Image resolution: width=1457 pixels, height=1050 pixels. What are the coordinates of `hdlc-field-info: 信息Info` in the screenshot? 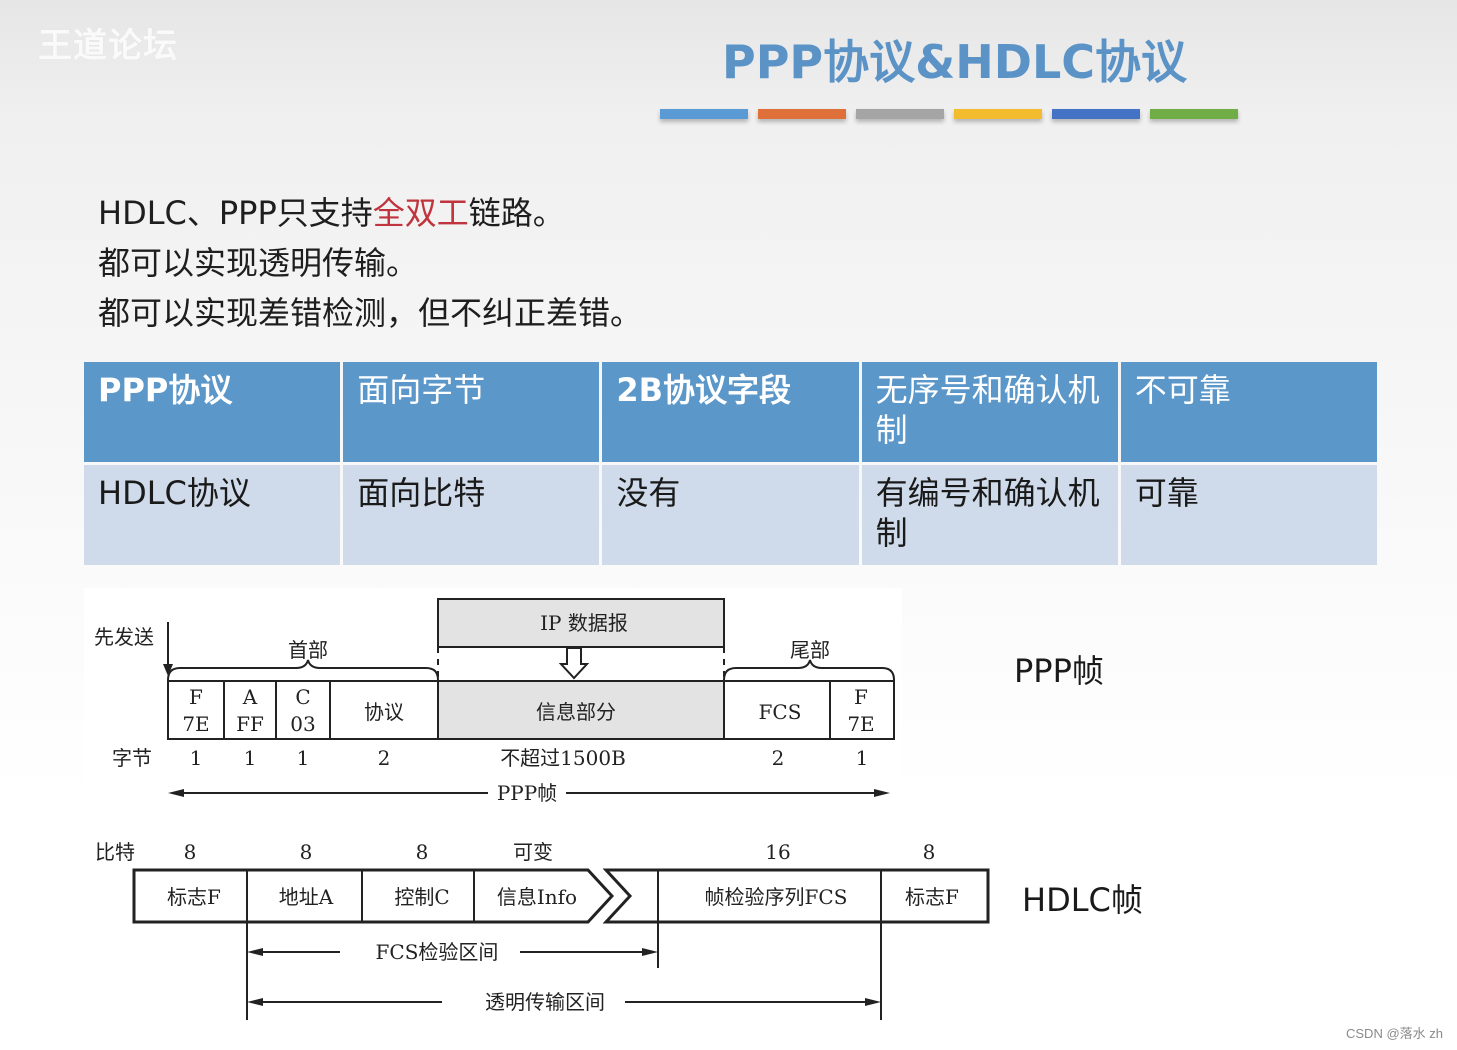 It's located at (537, 897).